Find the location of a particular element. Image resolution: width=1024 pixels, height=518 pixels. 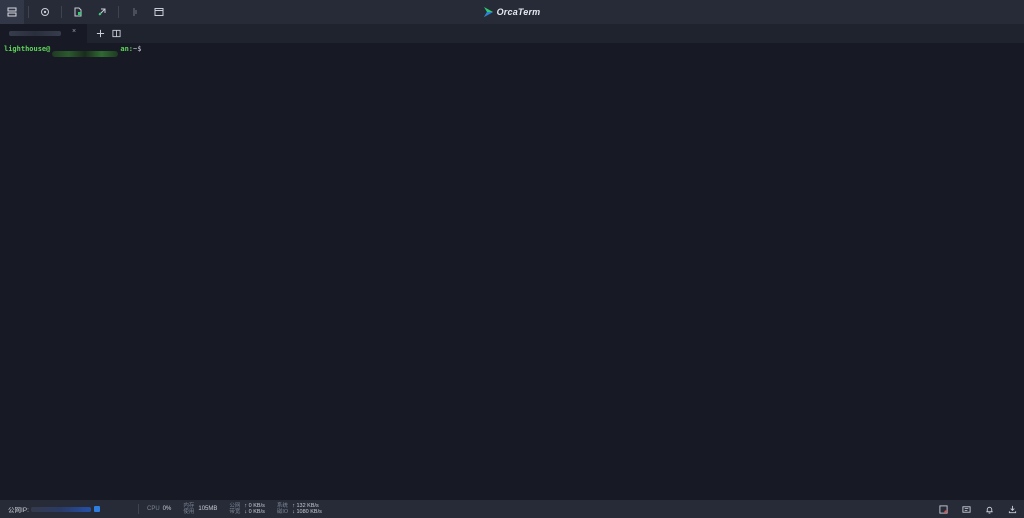

plus-icon is located at coordinates (100, 33).